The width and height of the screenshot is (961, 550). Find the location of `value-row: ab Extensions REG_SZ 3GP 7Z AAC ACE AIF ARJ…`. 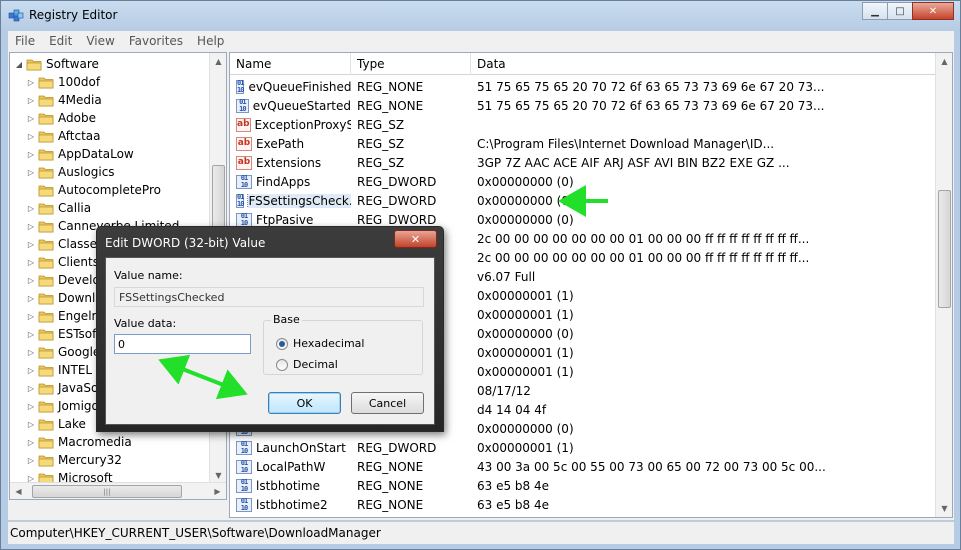

value-row: ab Extensions REG_SZ 3GP 7Z AAC ACE AIF ARJ… is located at coordinates (583, 162).